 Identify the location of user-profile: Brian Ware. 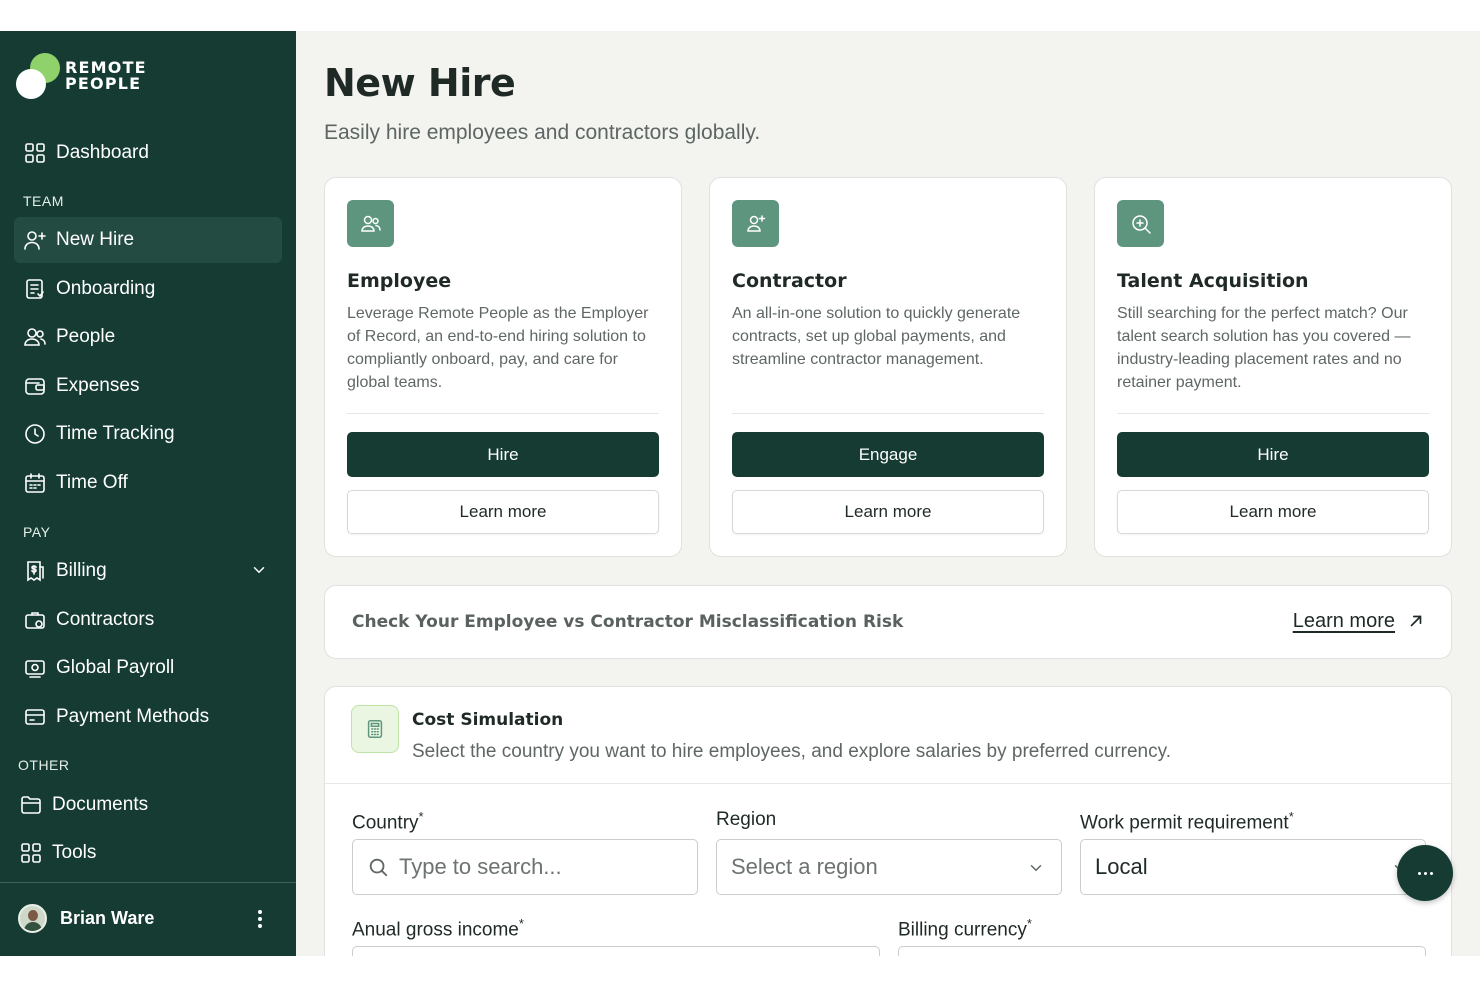
(149, 918).